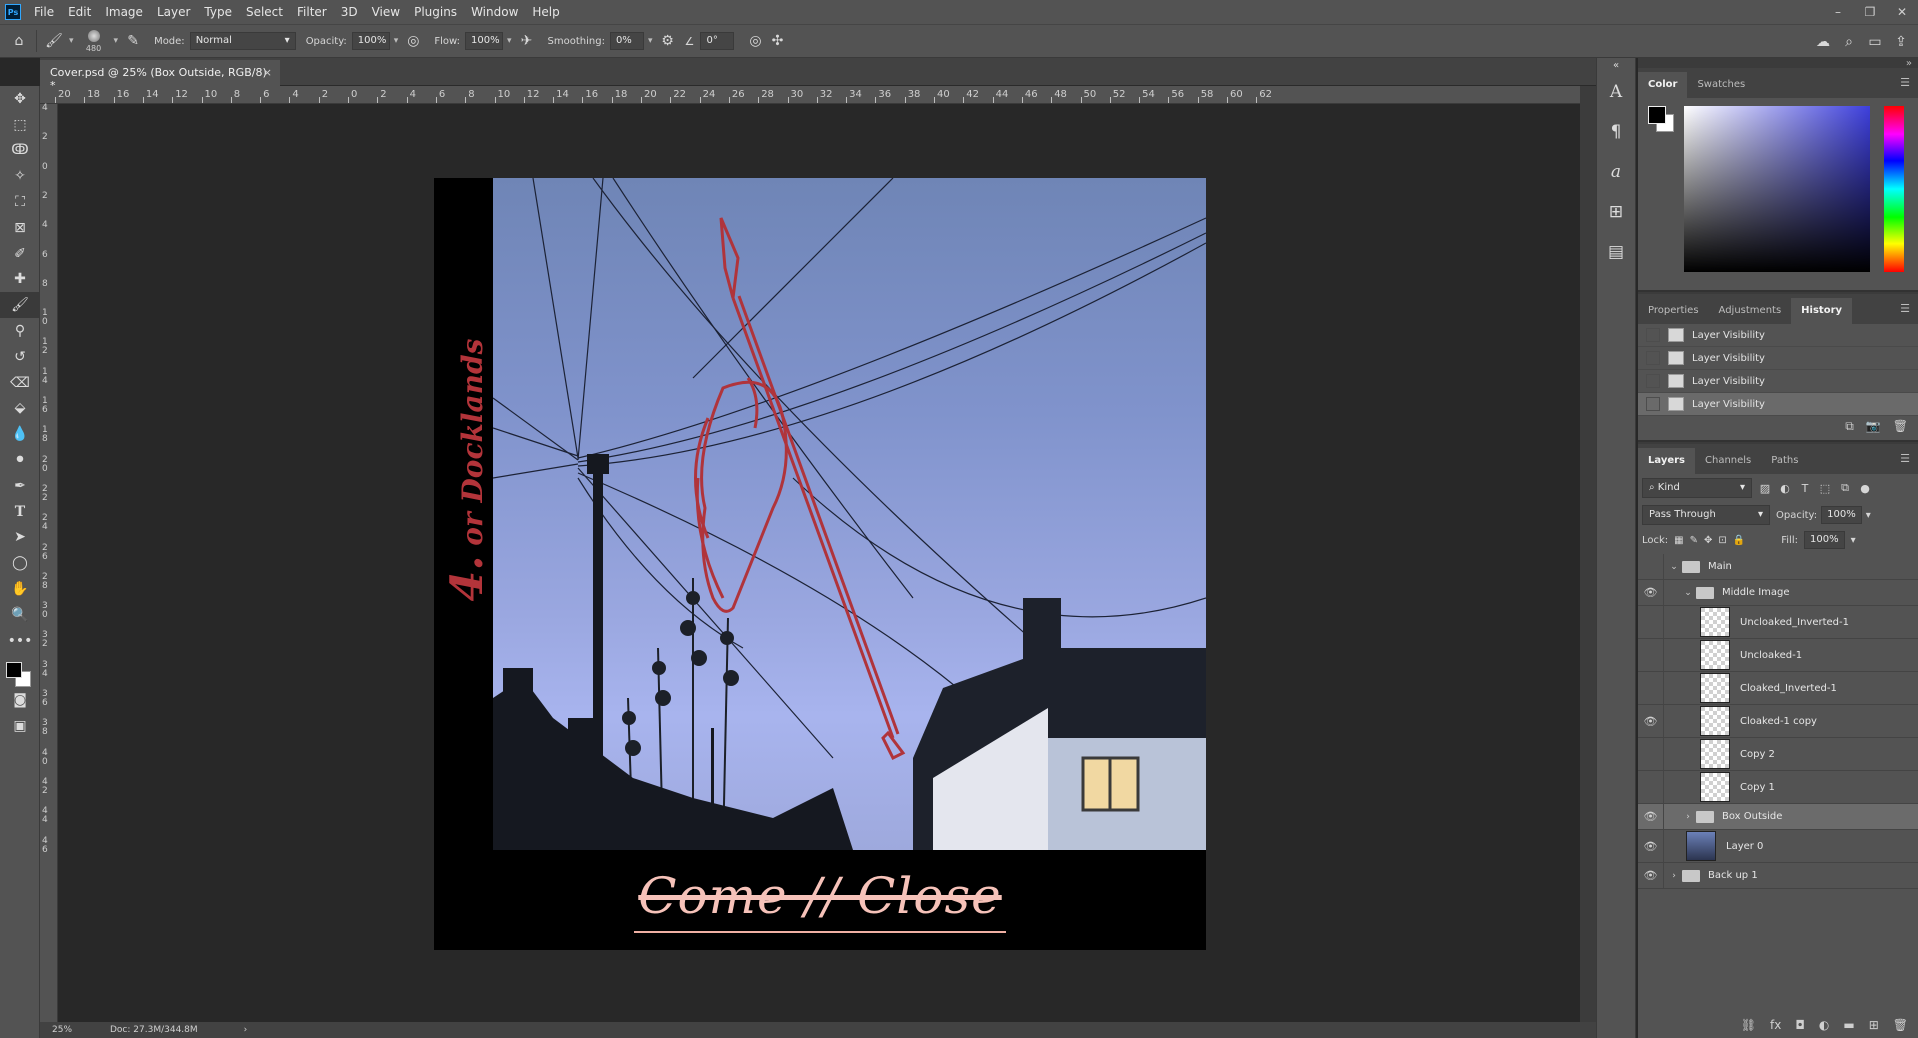 The height and width of the screenshot is (1038, 1918). Describe the element at coordinates (1666, 461) in the screenshot. I see `tab-layers: Layers` at that location.